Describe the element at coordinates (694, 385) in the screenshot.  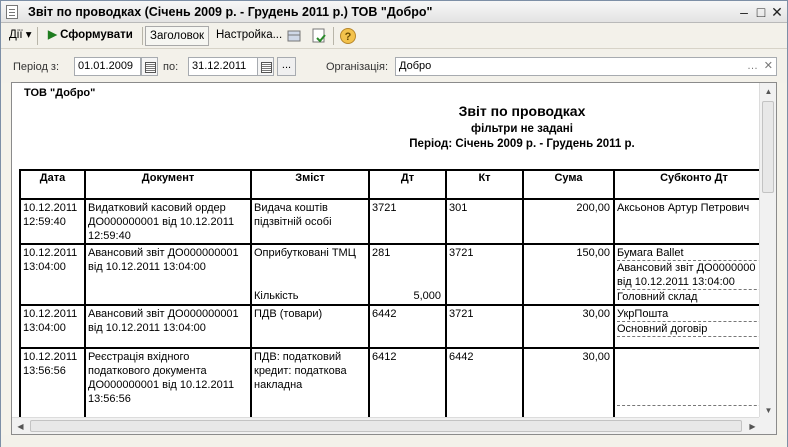
I see `subconto-cell` at that location.